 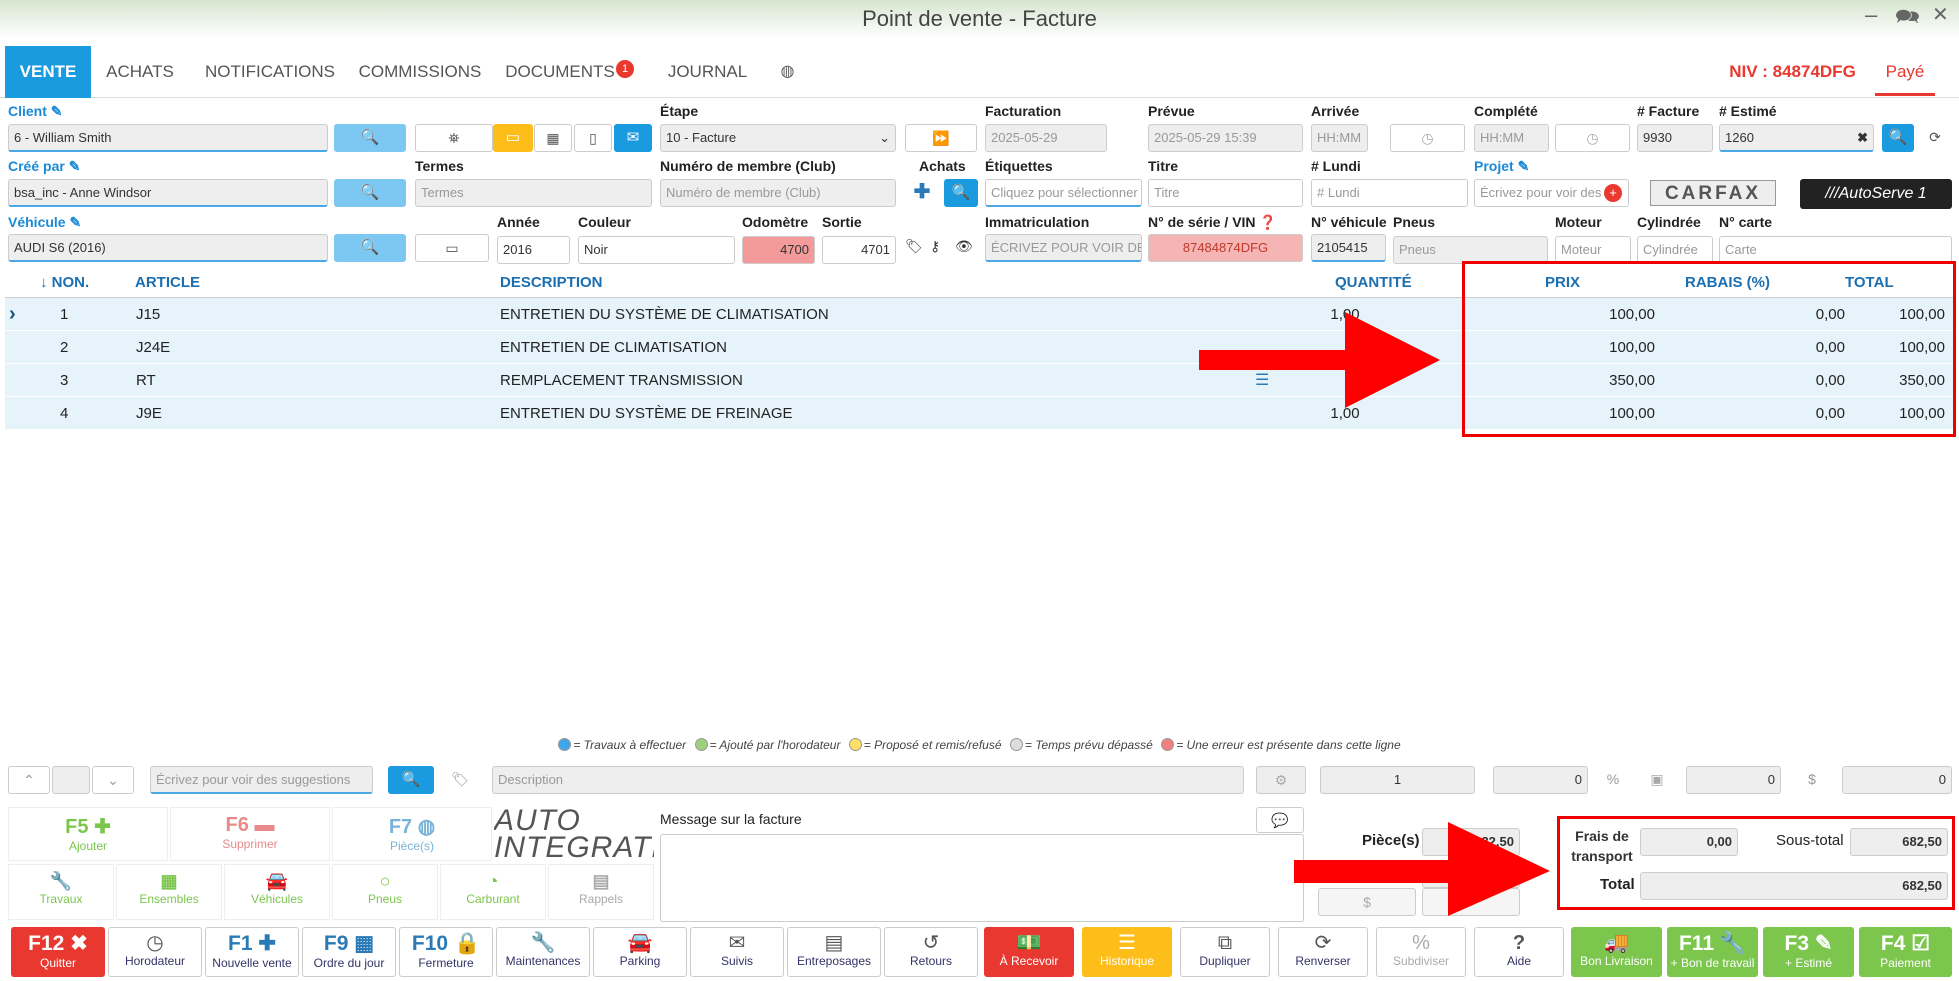 I want to click on f3-estime-button: F3 ✎ + Estimé, so click(x=1808, y=952).